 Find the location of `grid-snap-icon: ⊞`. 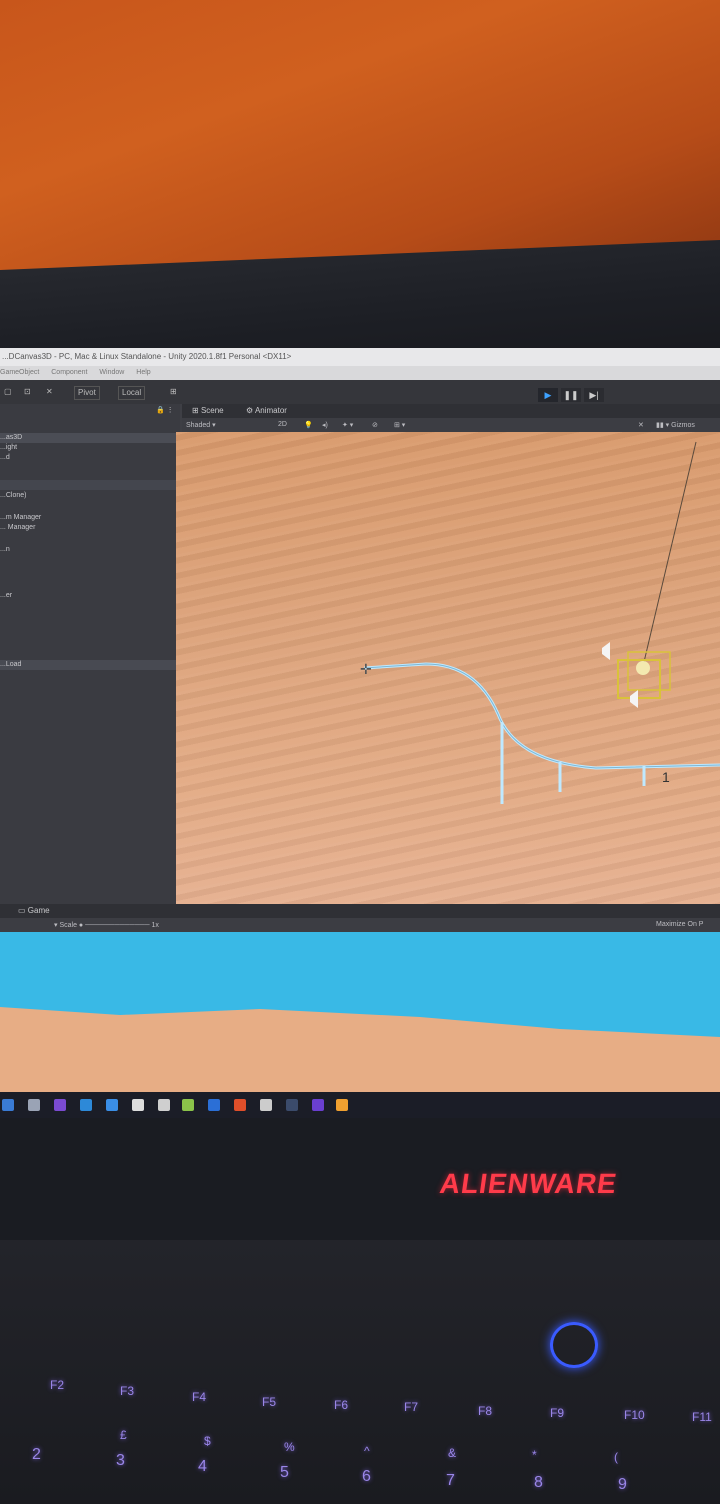

grid-snap-icon: ⊞ is located at coordinates (173, 392).